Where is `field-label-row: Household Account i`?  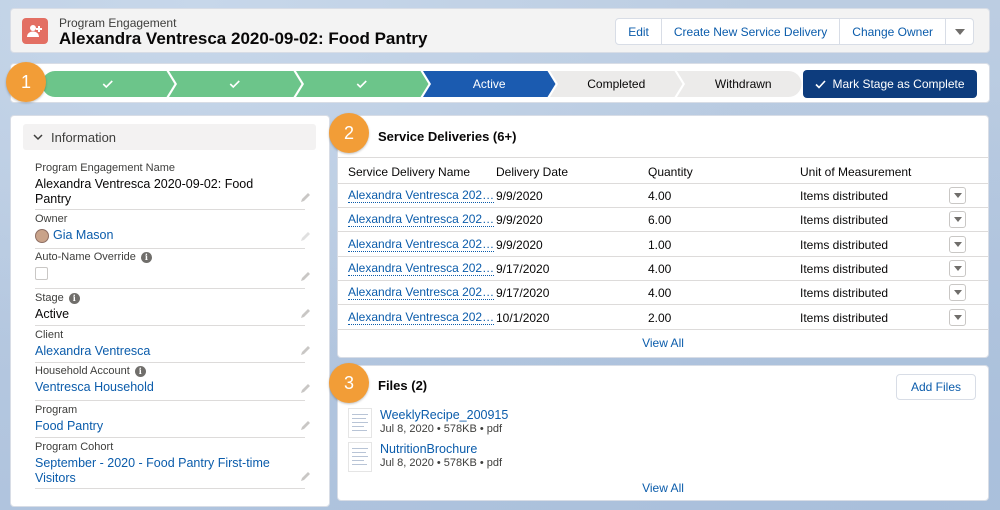 field-label-row: Household Account i is located at coordinates (170, 371).